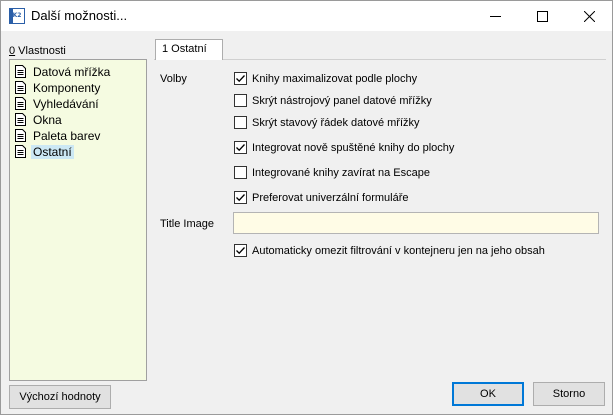 The image size is (613, 415). Describe the element at coordinates (52, 152) in the screenshot. I see `tree-item-label: Ostatní` at that location.